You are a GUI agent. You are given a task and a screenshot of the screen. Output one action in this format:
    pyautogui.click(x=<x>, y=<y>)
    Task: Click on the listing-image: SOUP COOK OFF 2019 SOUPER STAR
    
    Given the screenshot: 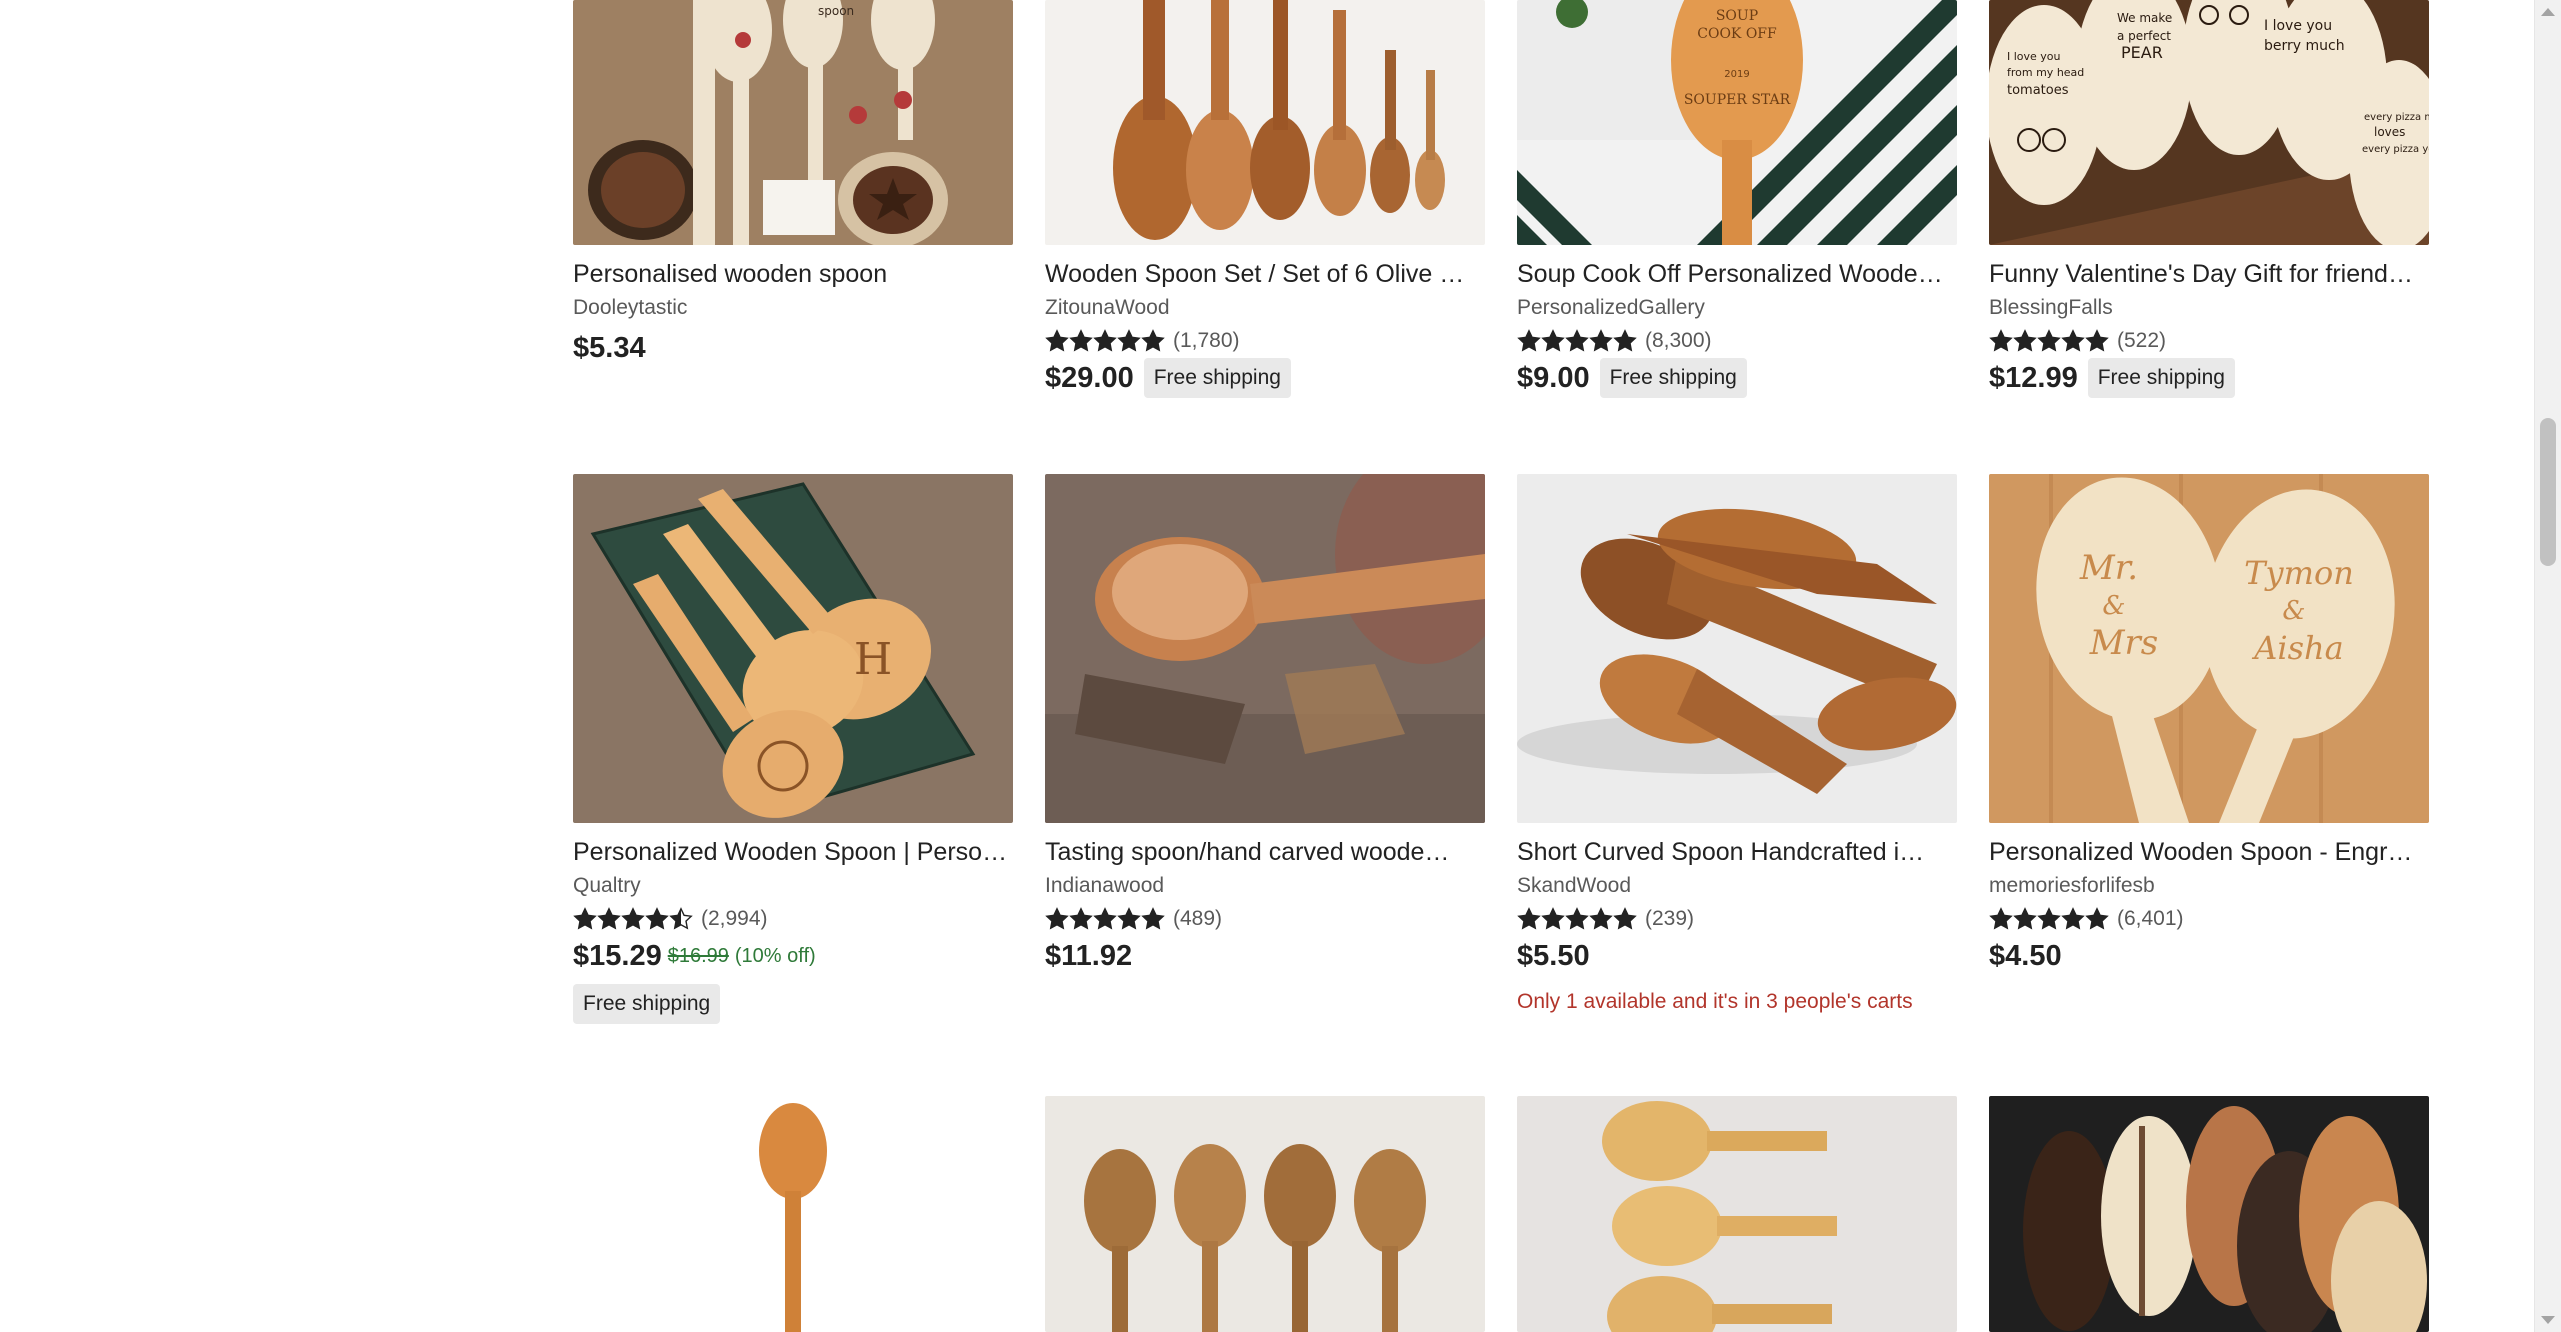 What is the action you would take?
    pyautogui.click(x=1737, y=122)
    